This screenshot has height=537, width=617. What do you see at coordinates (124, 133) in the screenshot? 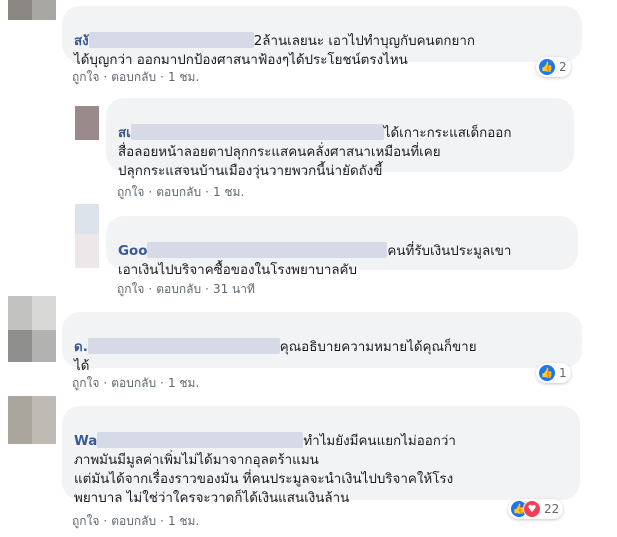
I see `comment-author: สเ` at bounding box center [124, 133].